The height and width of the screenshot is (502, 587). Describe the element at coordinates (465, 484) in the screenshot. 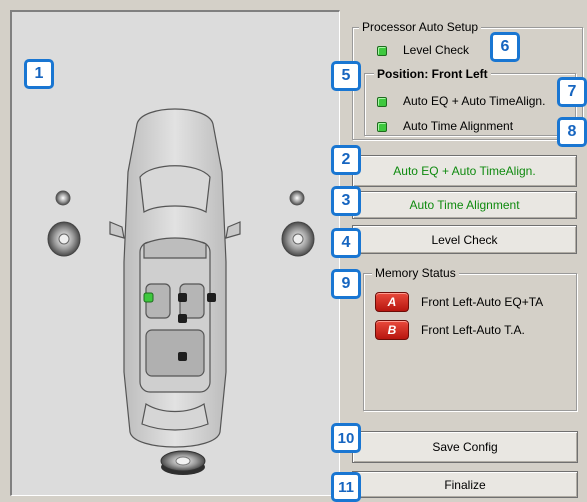

I see `finalize-button: Finalize` at that location.